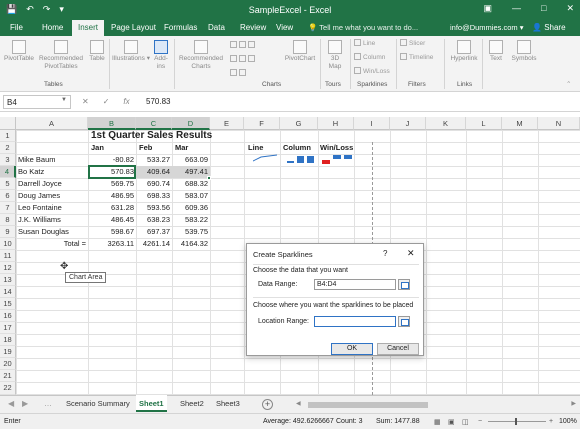  What do you see at coordinates (133, 27) in the screenshot?
I see `tab-page-layout: Page Layout` at bounding box center [133, 27].